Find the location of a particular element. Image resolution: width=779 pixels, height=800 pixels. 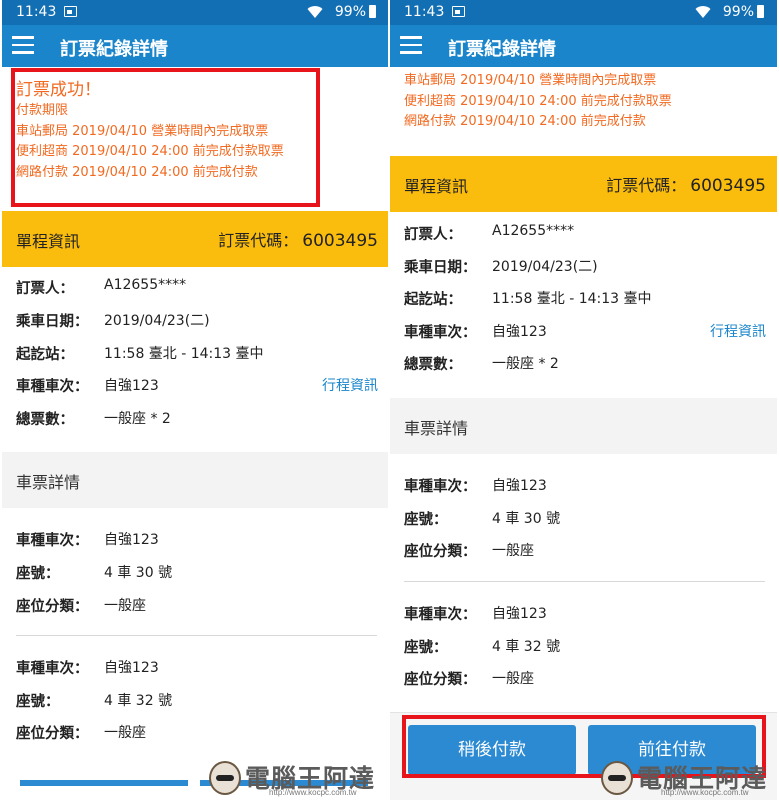

row-value: 4 車 32 號 is located at coordinates (526, 647).